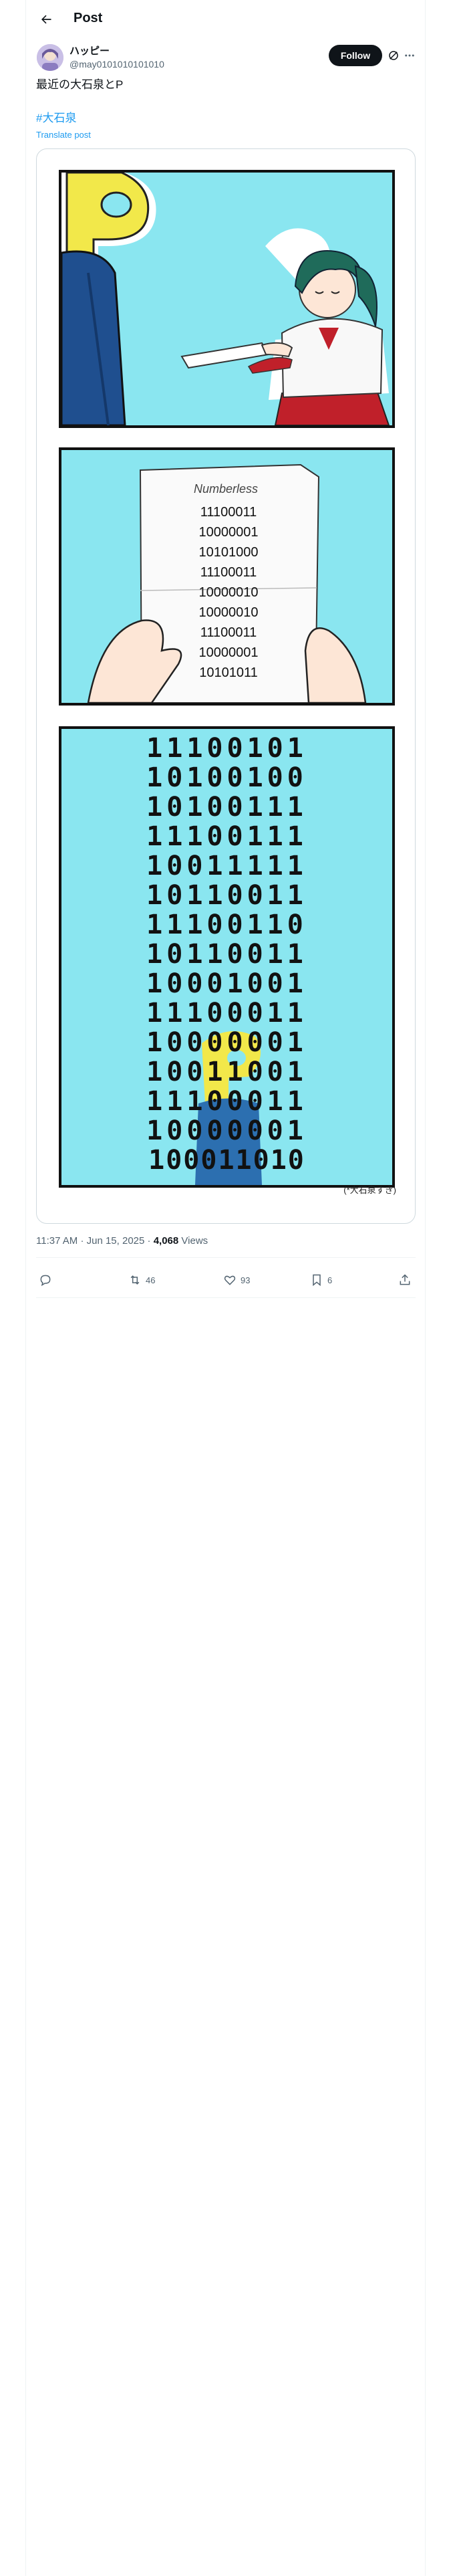 The height and width of the screenshot is (2576, 451). I want to click on binary-line: 10101000, so click(228, 552).